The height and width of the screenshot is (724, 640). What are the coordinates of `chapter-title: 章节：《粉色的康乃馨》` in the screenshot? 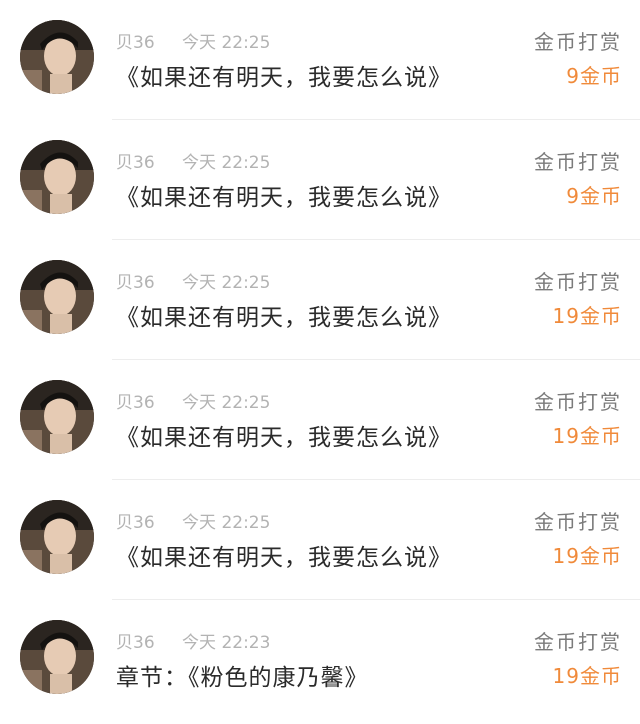 It's located at (242, 675).